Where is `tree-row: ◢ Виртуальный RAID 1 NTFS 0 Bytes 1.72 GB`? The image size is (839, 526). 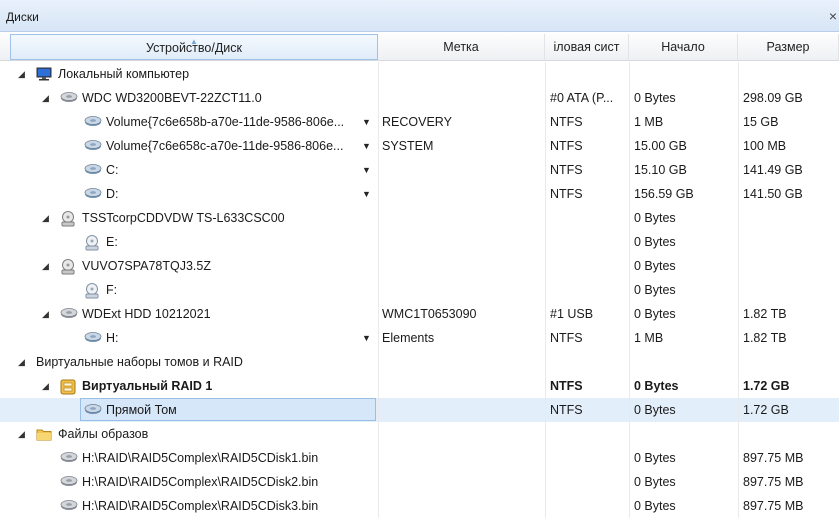 tree-row: ◢ Виртуальный RAID 1 NTFS 0 Bytes 1.72 GB is located at coordinates (419, 386).